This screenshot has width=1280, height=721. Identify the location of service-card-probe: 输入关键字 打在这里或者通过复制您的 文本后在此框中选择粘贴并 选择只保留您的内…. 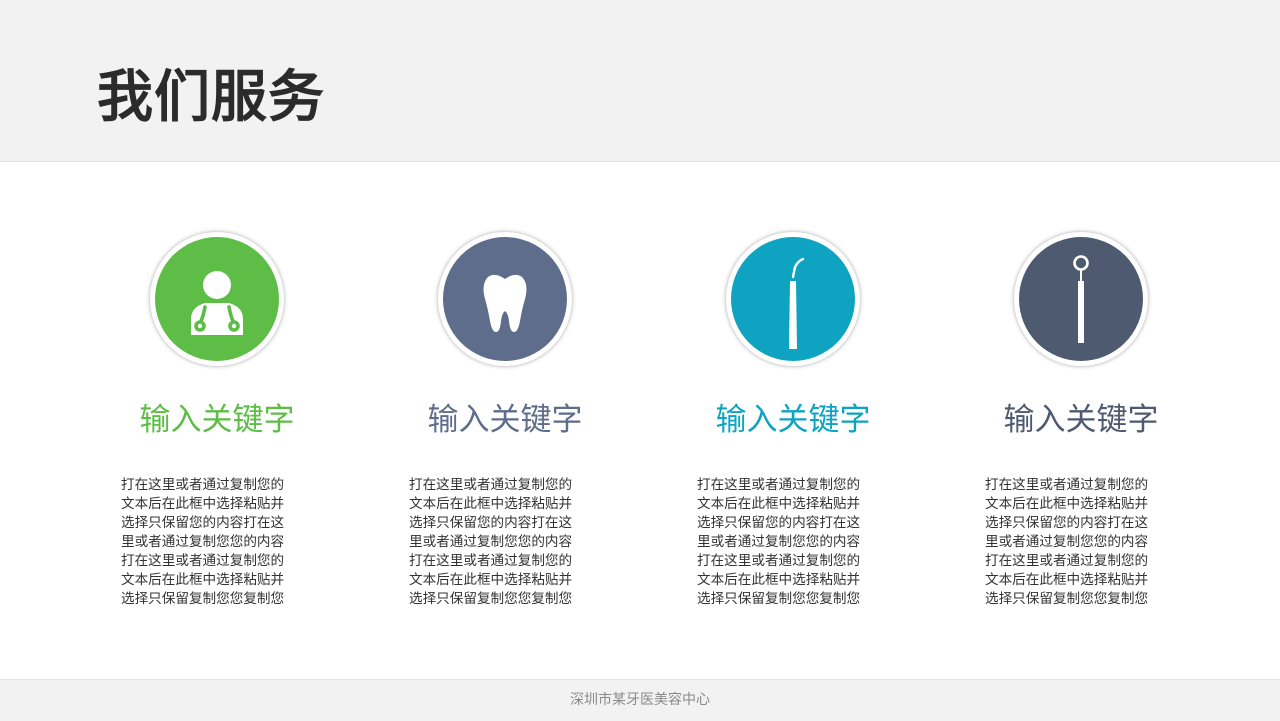
(793, 432).